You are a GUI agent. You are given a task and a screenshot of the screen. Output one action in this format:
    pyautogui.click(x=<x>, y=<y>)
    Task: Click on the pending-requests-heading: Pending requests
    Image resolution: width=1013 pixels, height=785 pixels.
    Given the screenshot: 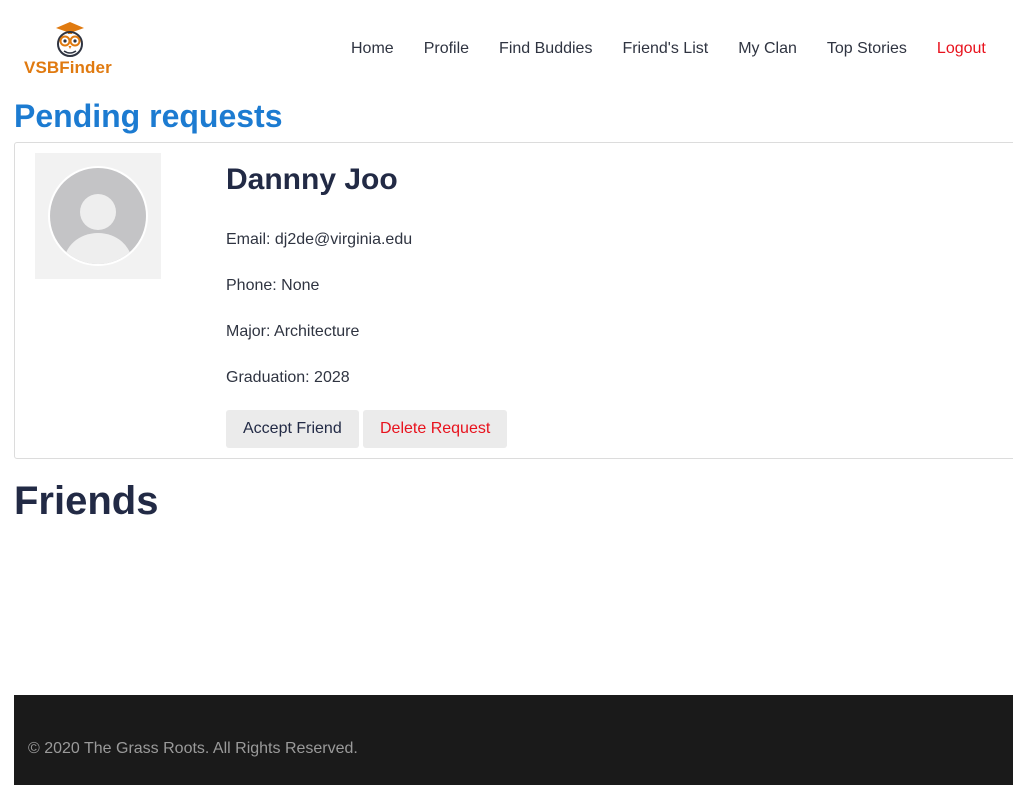 What is the action you would take?
    pyautogui.click(x=148, y=116)
    